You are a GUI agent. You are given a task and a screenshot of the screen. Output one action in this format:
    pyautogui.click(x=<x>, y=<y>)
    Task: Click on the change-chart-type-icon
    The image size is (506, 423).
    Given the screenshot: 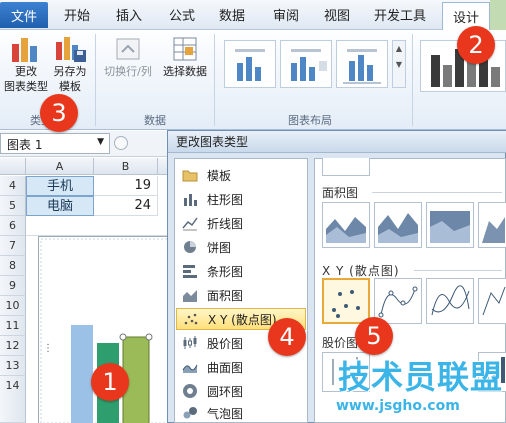 What is the action you would take?
    pyautogui.click(x=24, y=50)
    